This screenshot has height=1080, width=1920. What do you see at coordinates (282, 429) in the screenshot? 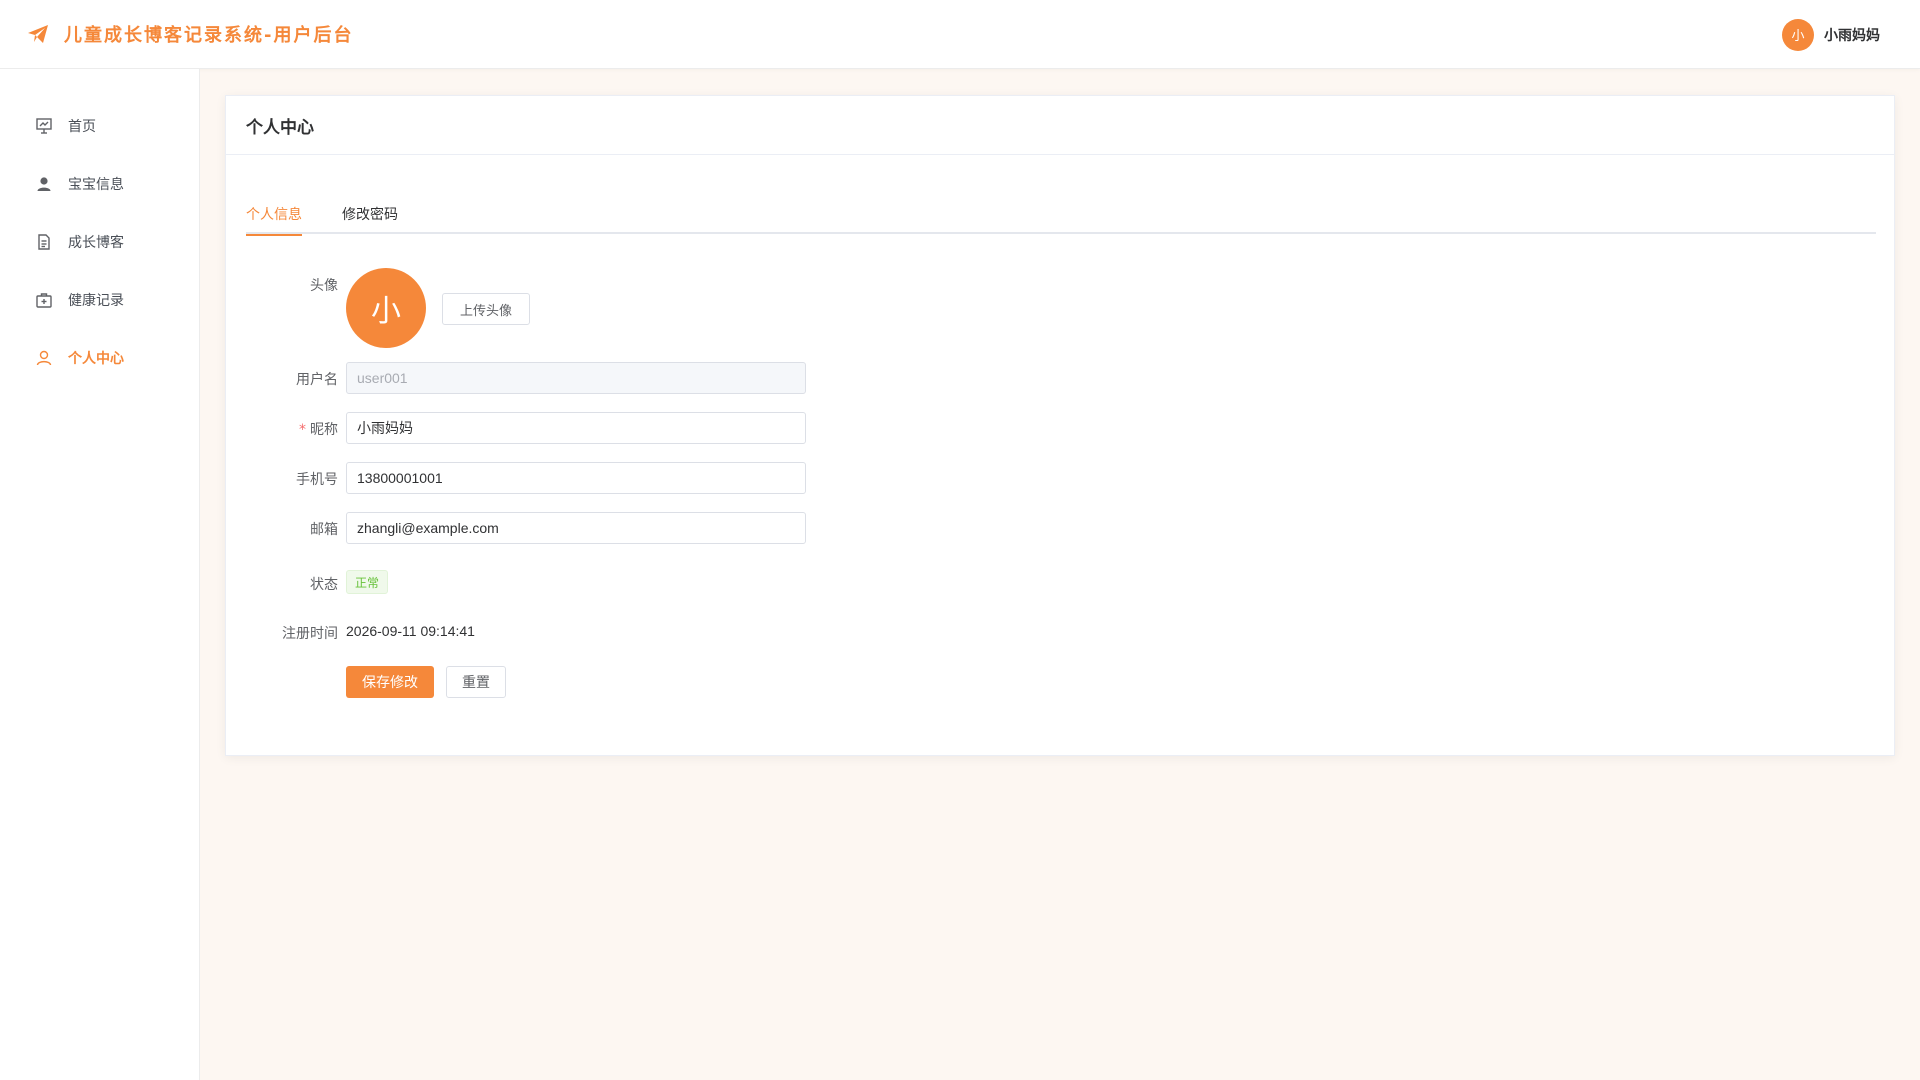
I see `nickname-label: * 昵称` at bounding box center [282, 429].